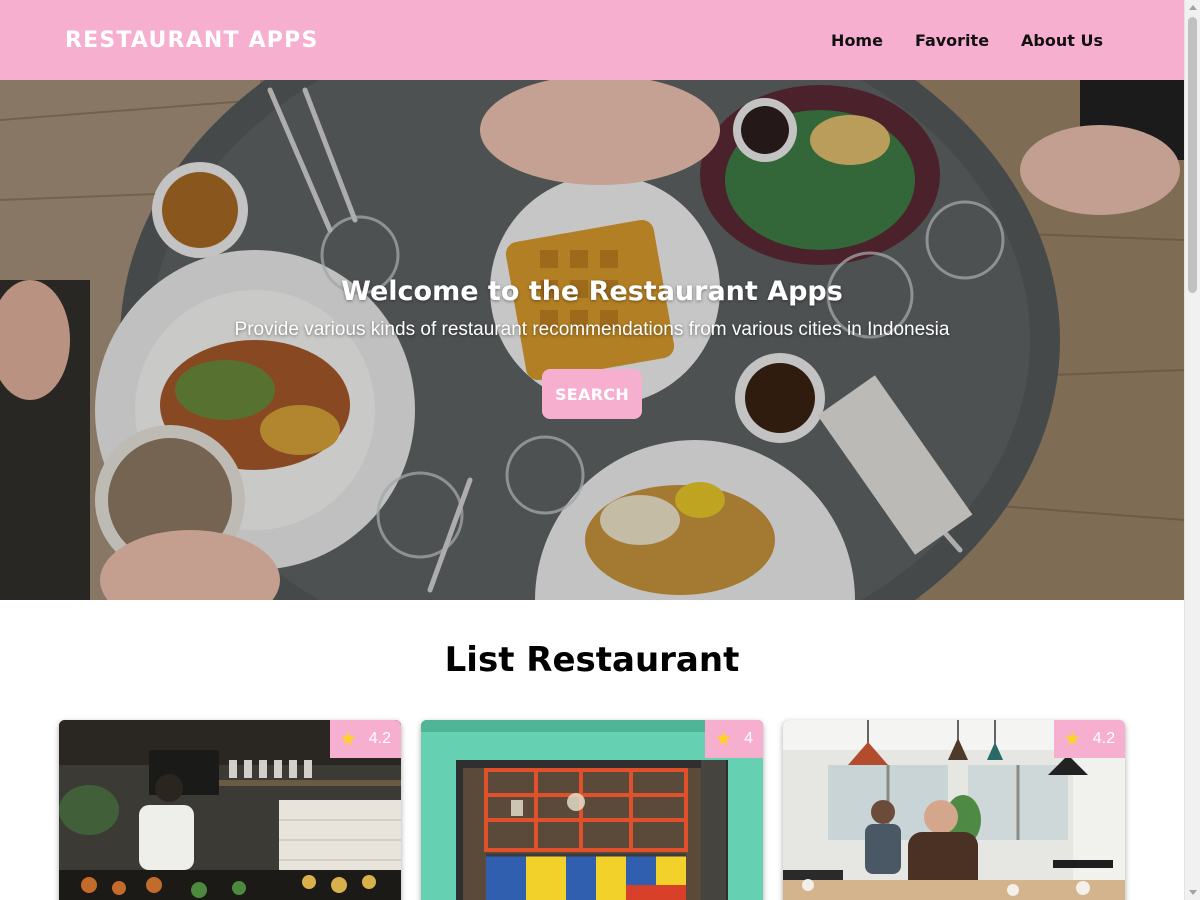  I want to click on nav-favorite-link: Favorite, so click(952, 40).